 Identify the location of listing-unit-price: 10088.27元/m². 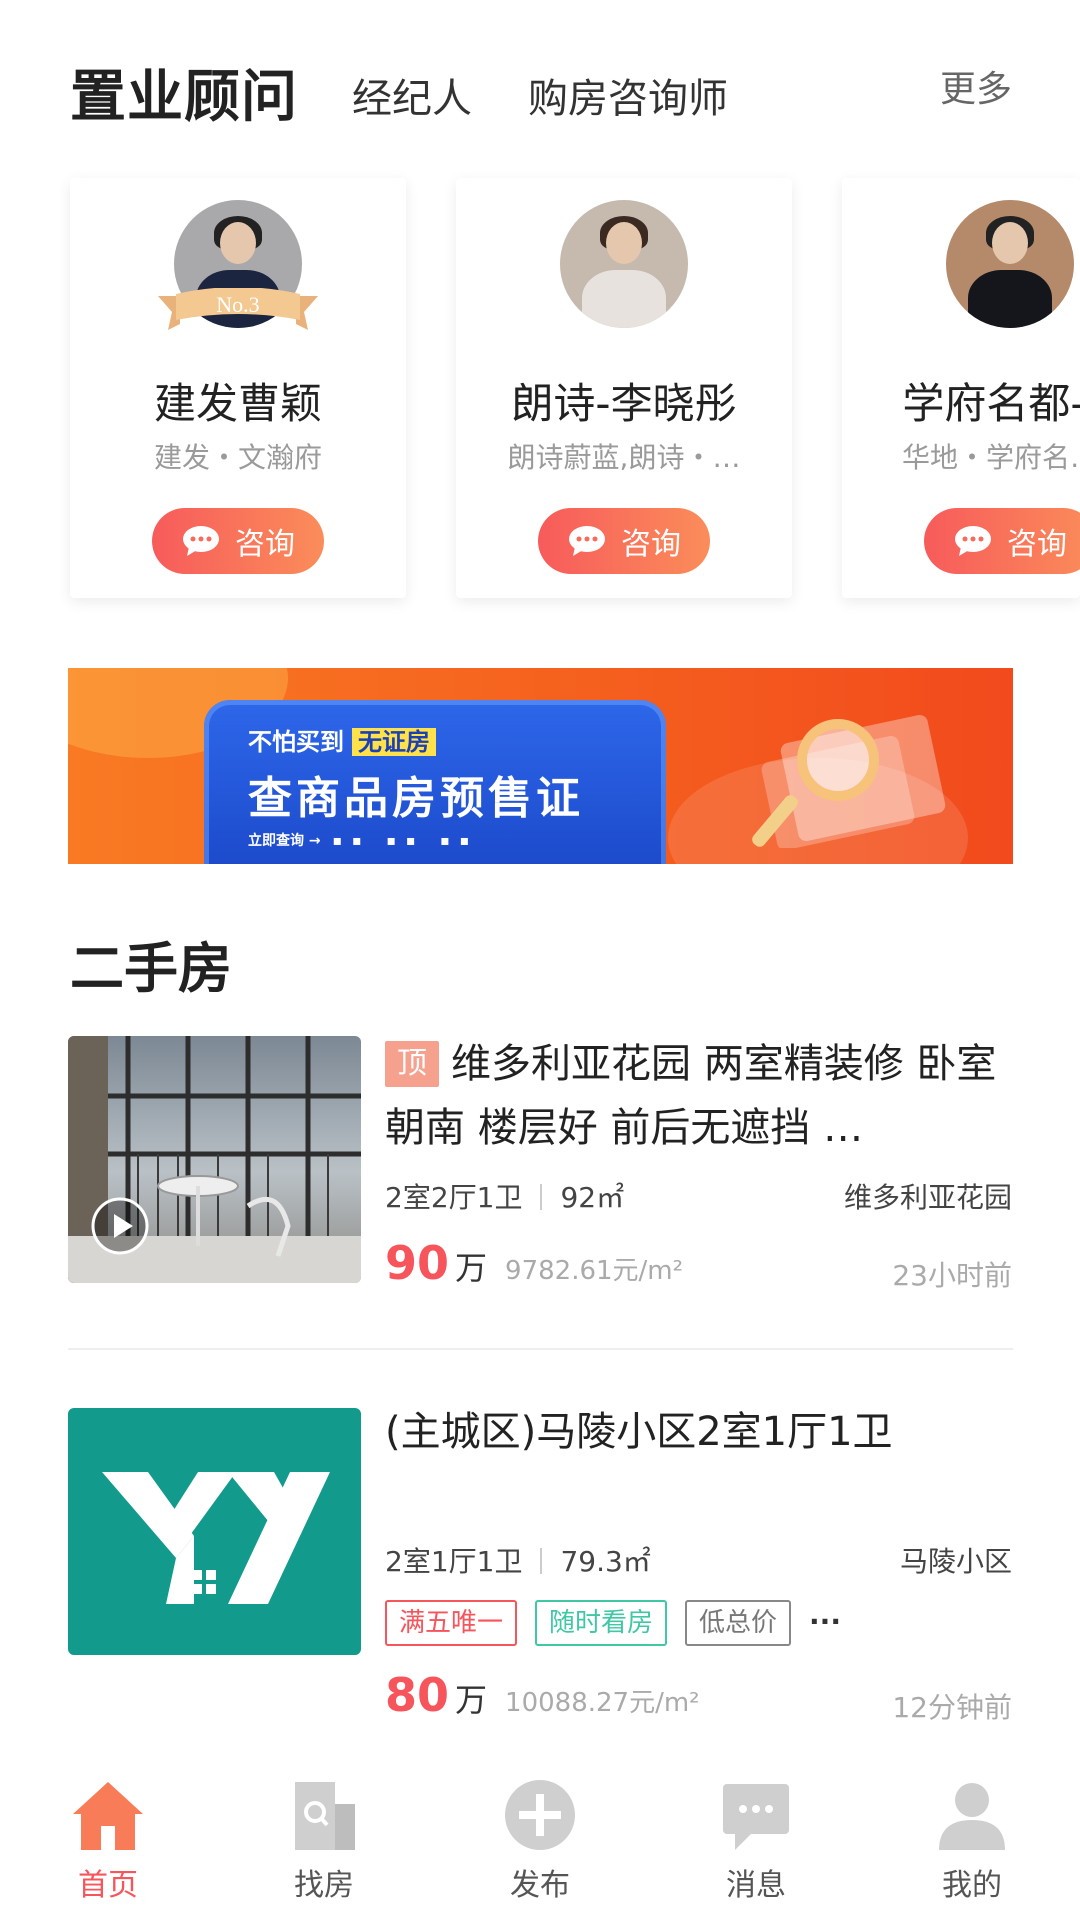
(602, 1703).